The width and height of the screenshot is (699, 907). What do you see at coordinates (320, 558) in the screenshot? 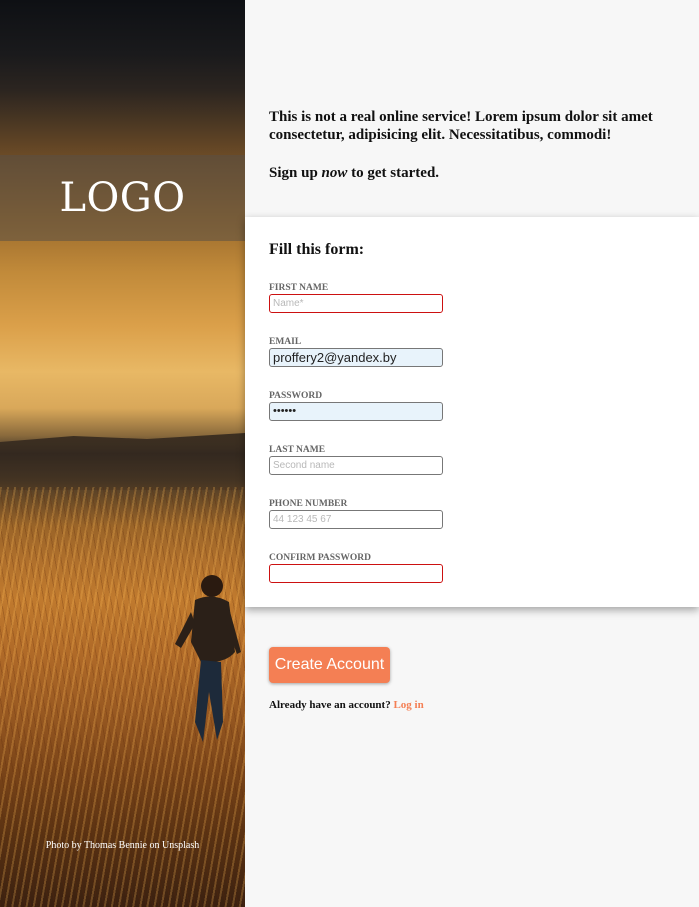
I see `confirm-password-label: Confirm password` at bounding box center [320, 558].